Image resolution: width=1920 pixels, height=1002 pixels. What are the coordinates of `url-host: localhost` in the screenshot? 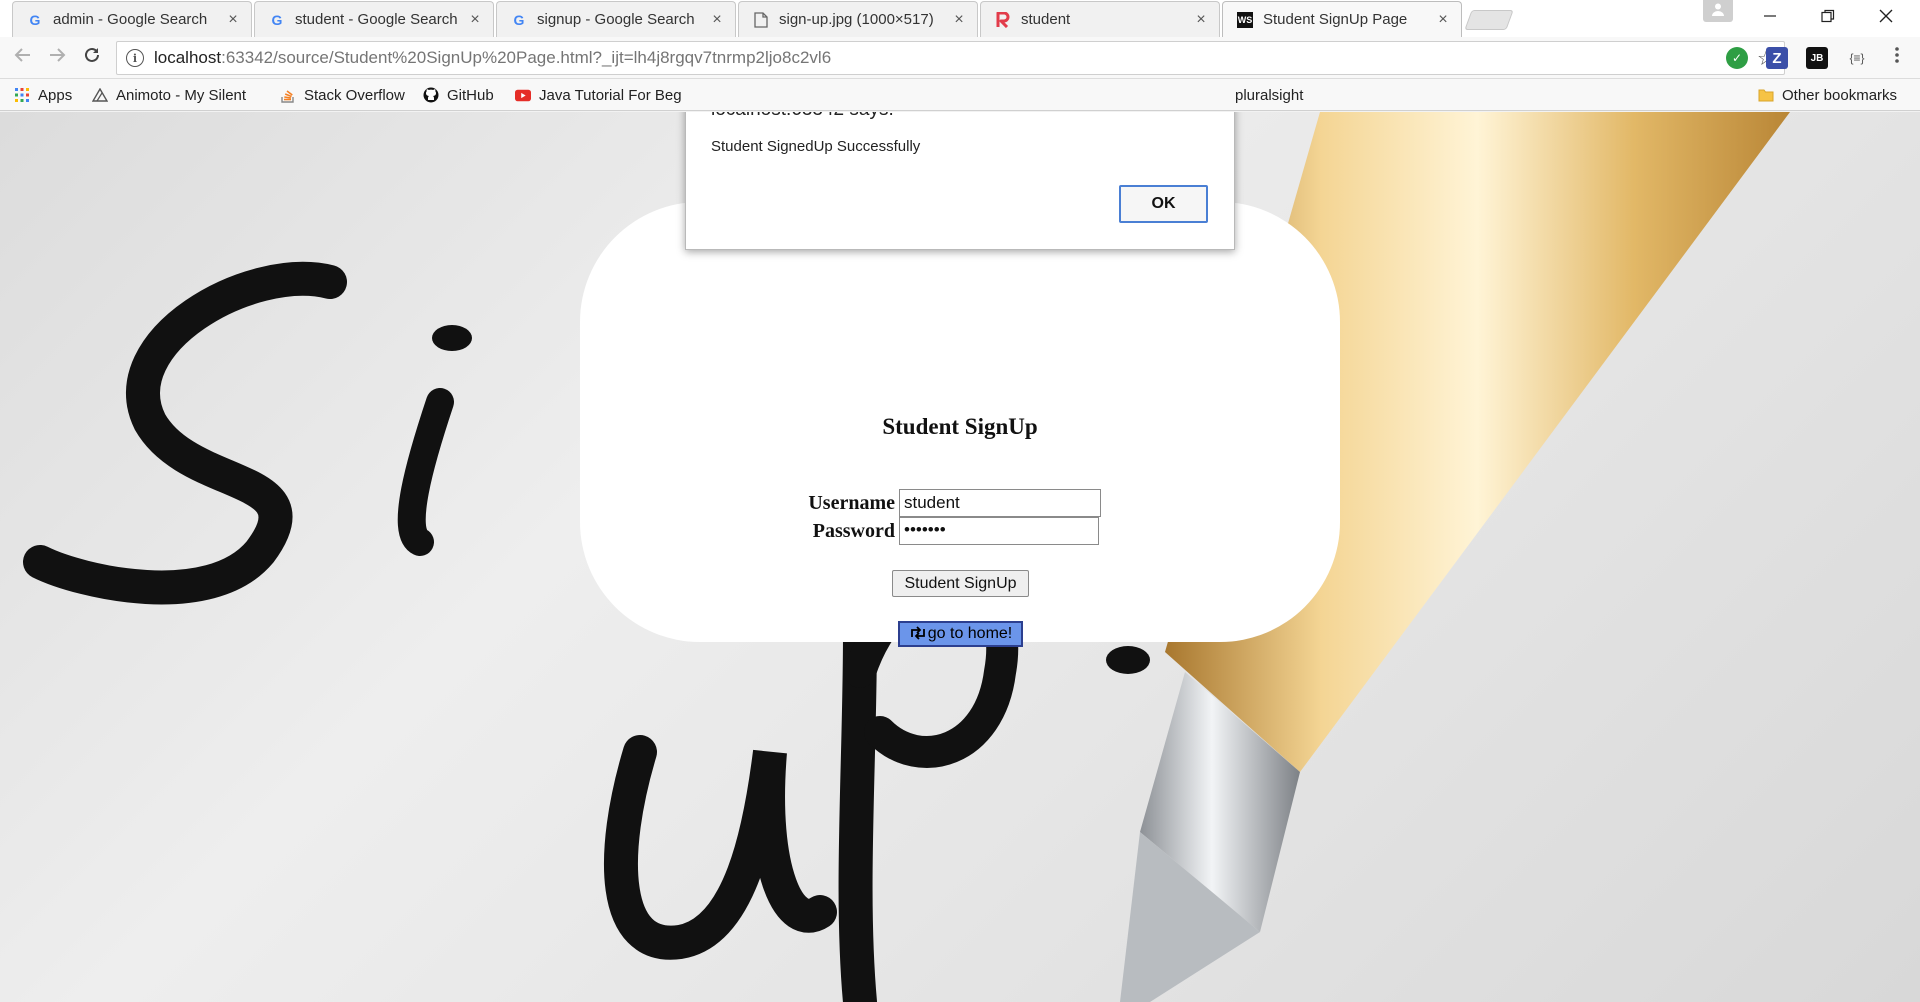 It's located at (188, 57).